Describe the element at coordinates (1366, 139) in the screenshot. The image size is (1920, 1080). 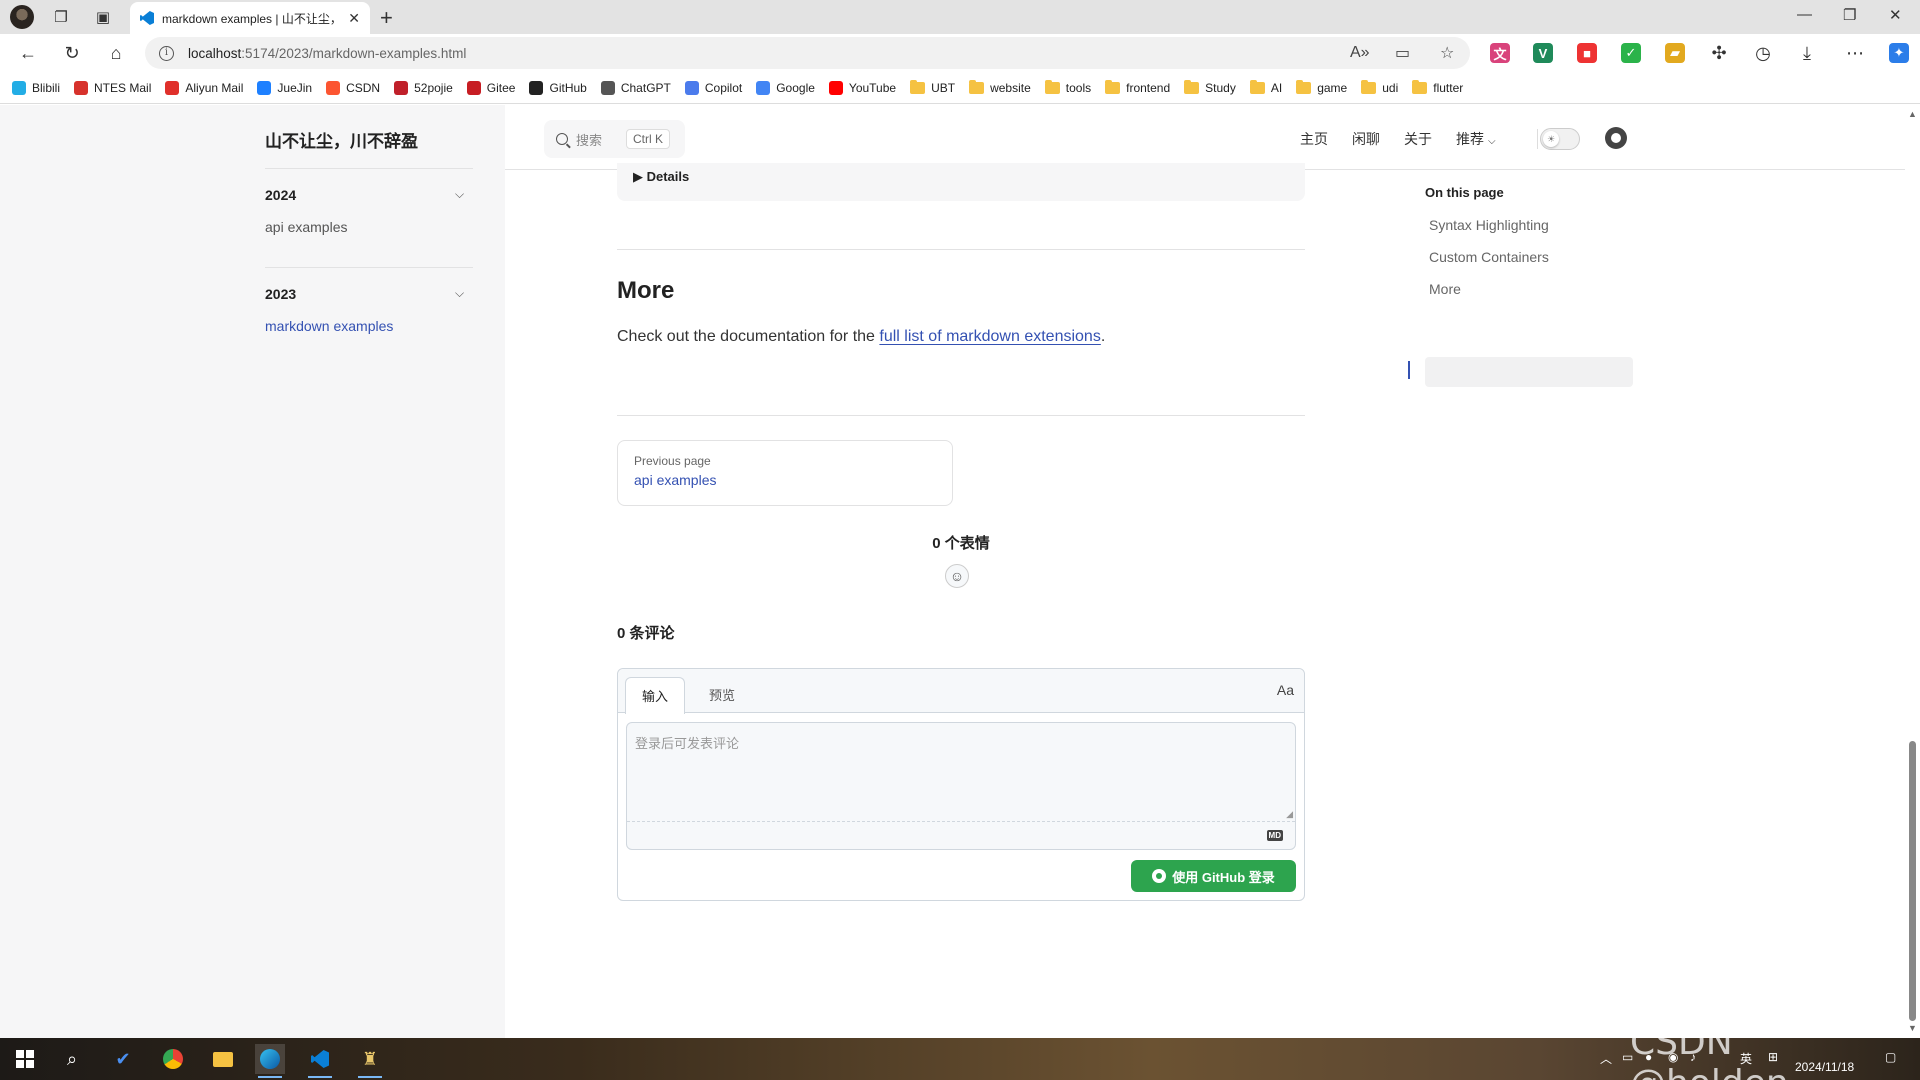
I see `nav-chat: 闲聊` at that location.